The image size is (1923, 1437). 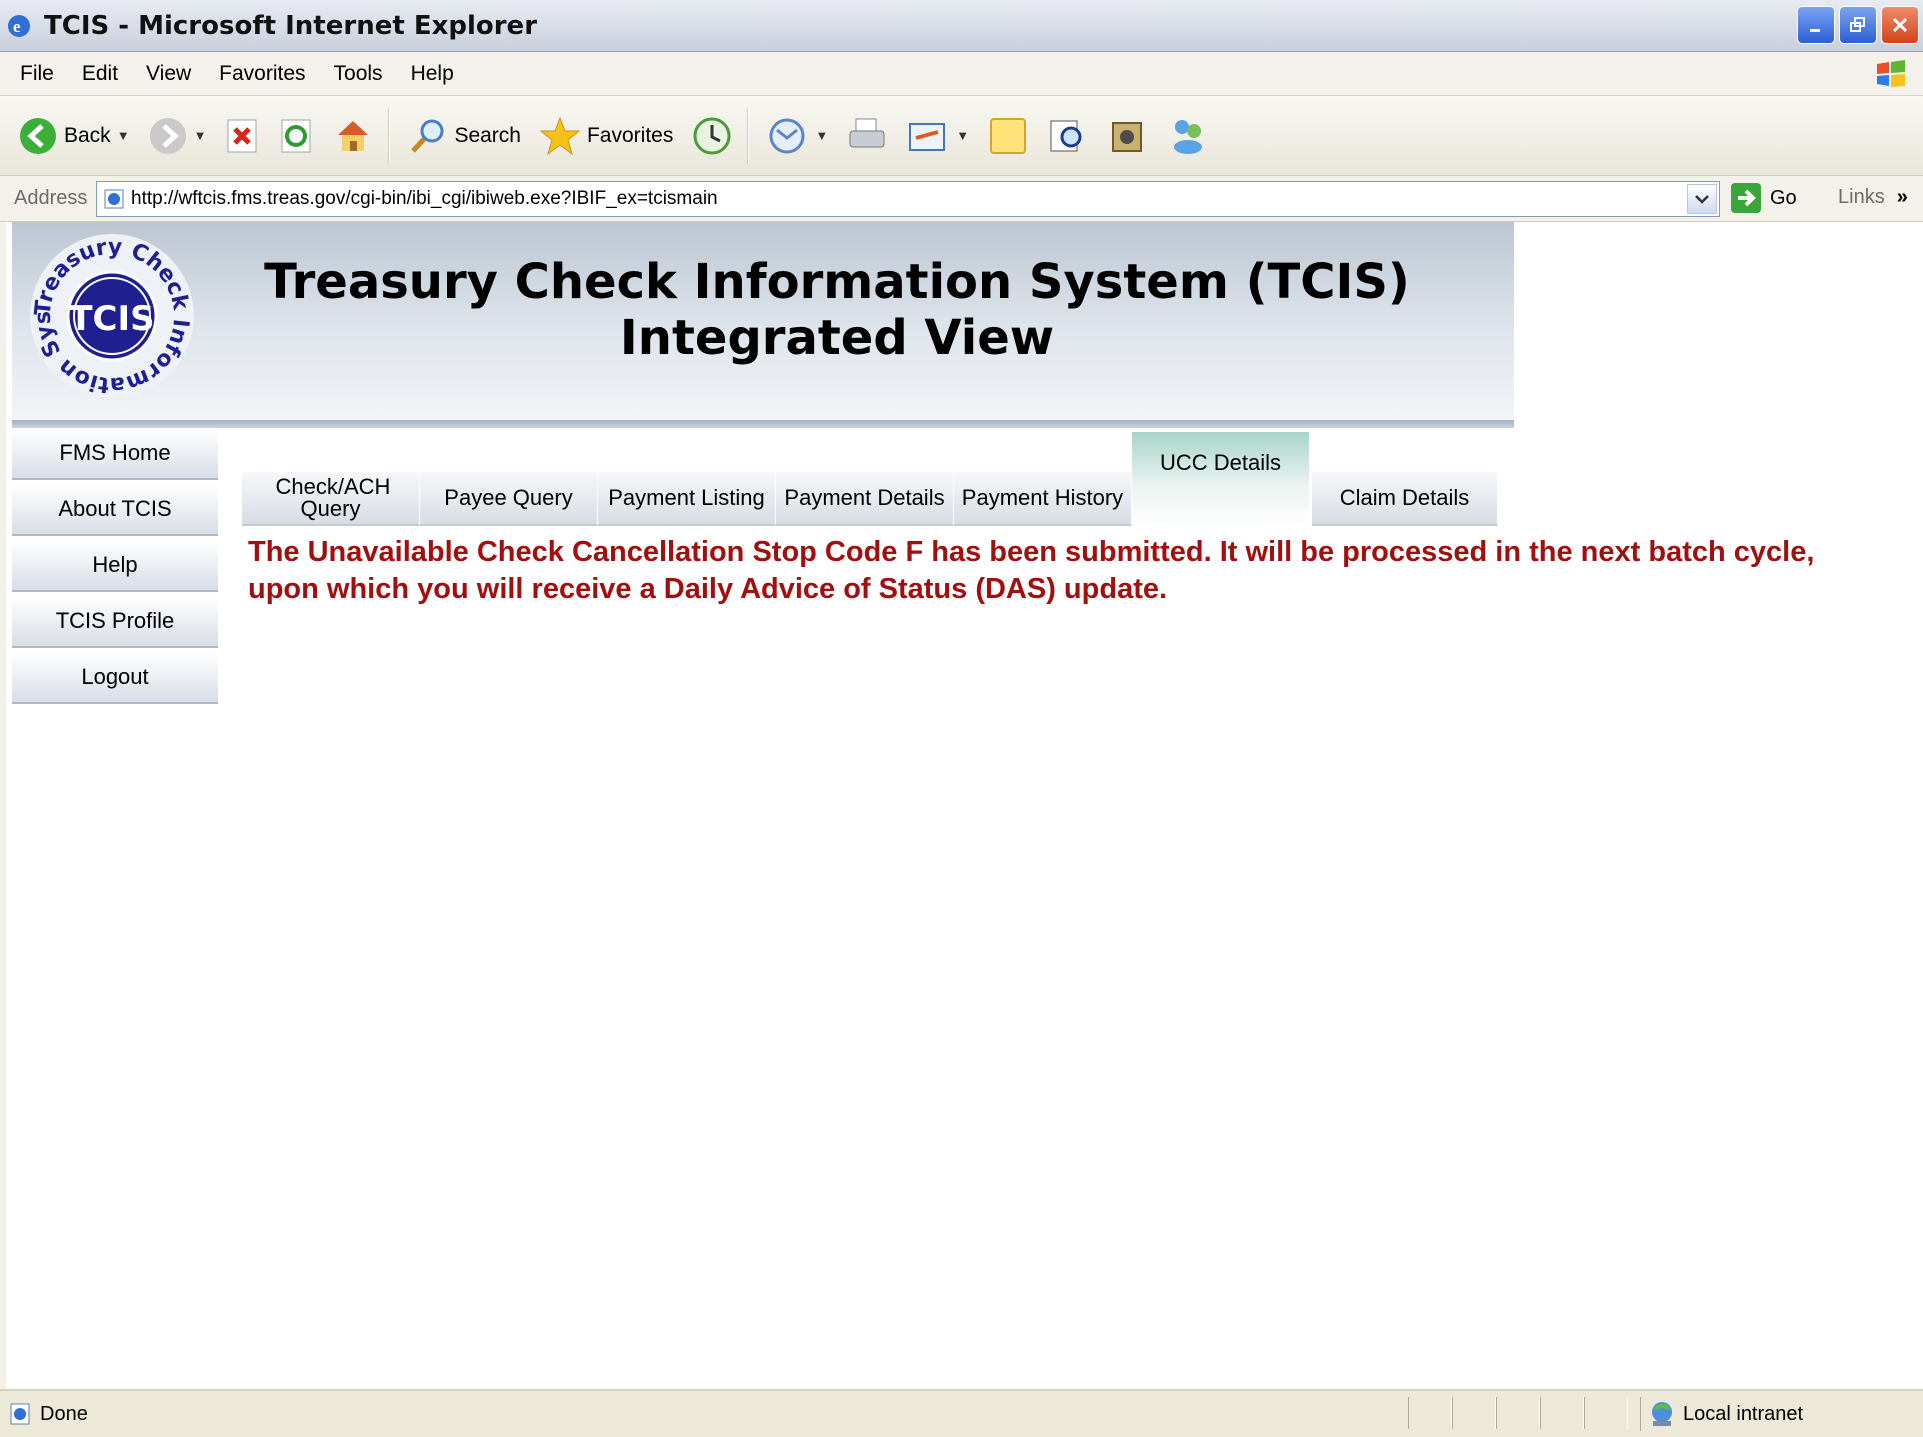 I want to click on edit-page-icon, so click(x=927, y=136).